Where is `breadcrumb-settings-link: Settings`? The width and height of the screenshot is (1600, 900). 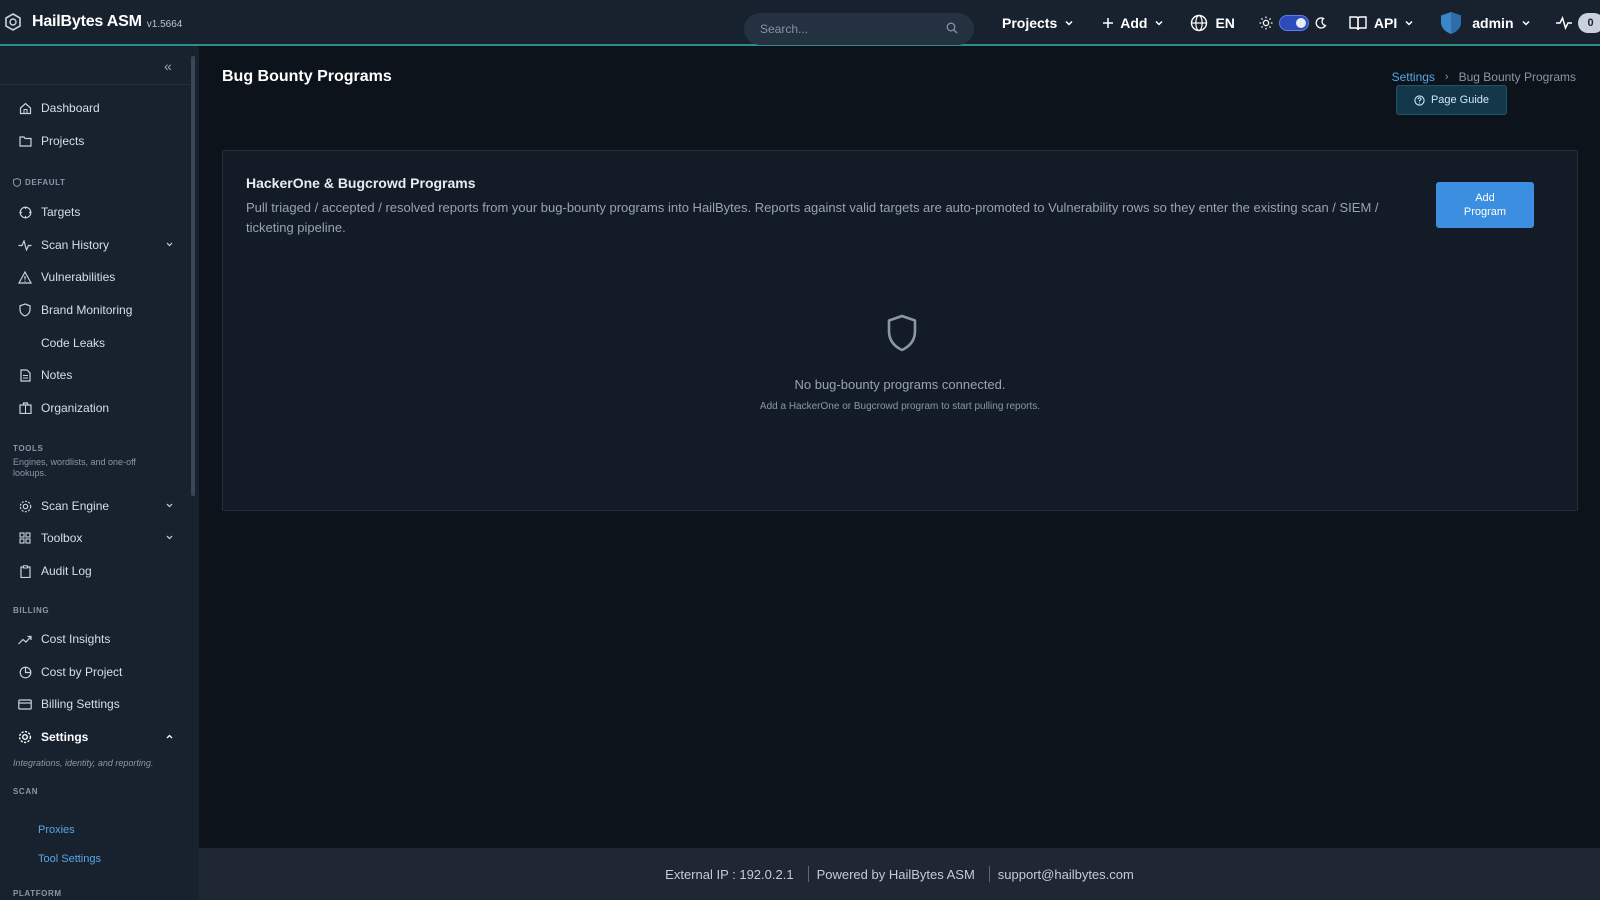
breadcrumb-settings-link: Settings is located at coordinates (1413, 77).